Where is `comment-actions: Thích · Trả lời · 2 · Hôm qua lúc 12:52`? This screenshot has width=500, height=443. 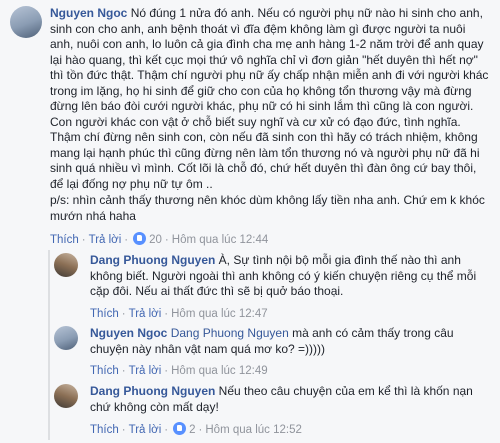
comment-actions: Thích · Trả lời · 2 · Hôm qua lúc 12:52 is located at coordinates (196, 429).